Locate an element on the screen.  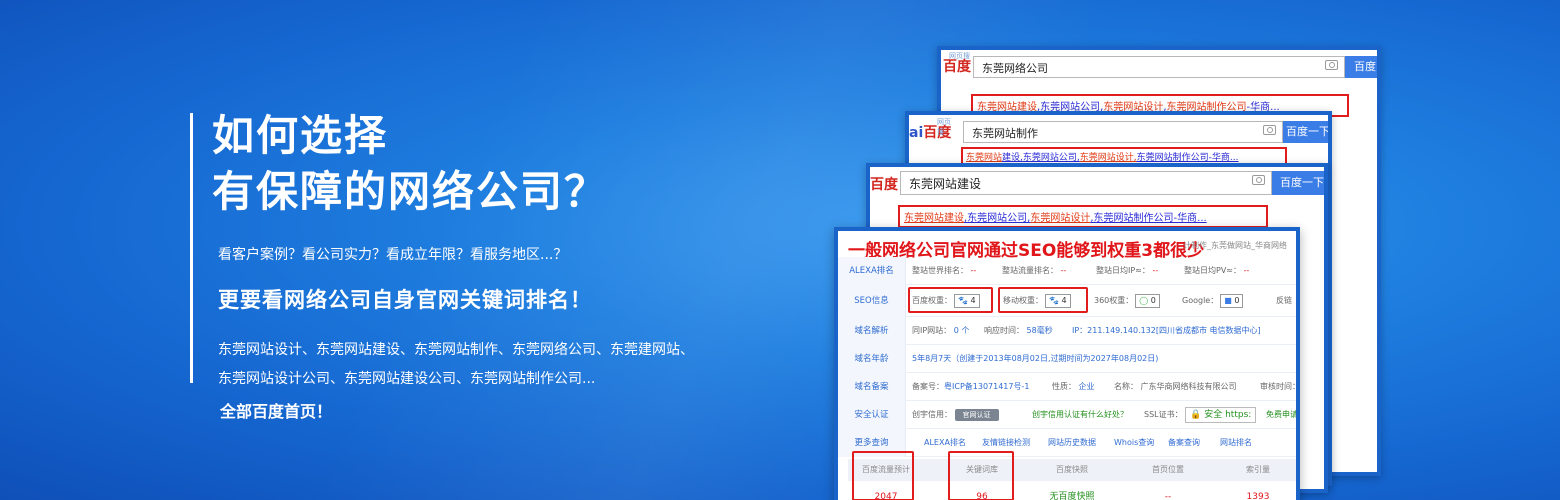
accent-line is located at coordinates (191, 248).